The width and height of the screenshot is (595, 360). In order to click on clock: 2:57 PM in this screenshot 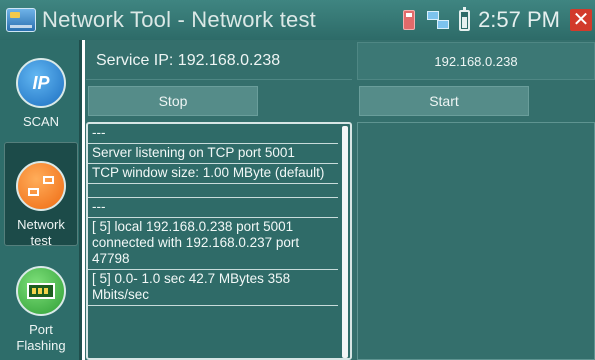, I will do `click(519, 19)`.